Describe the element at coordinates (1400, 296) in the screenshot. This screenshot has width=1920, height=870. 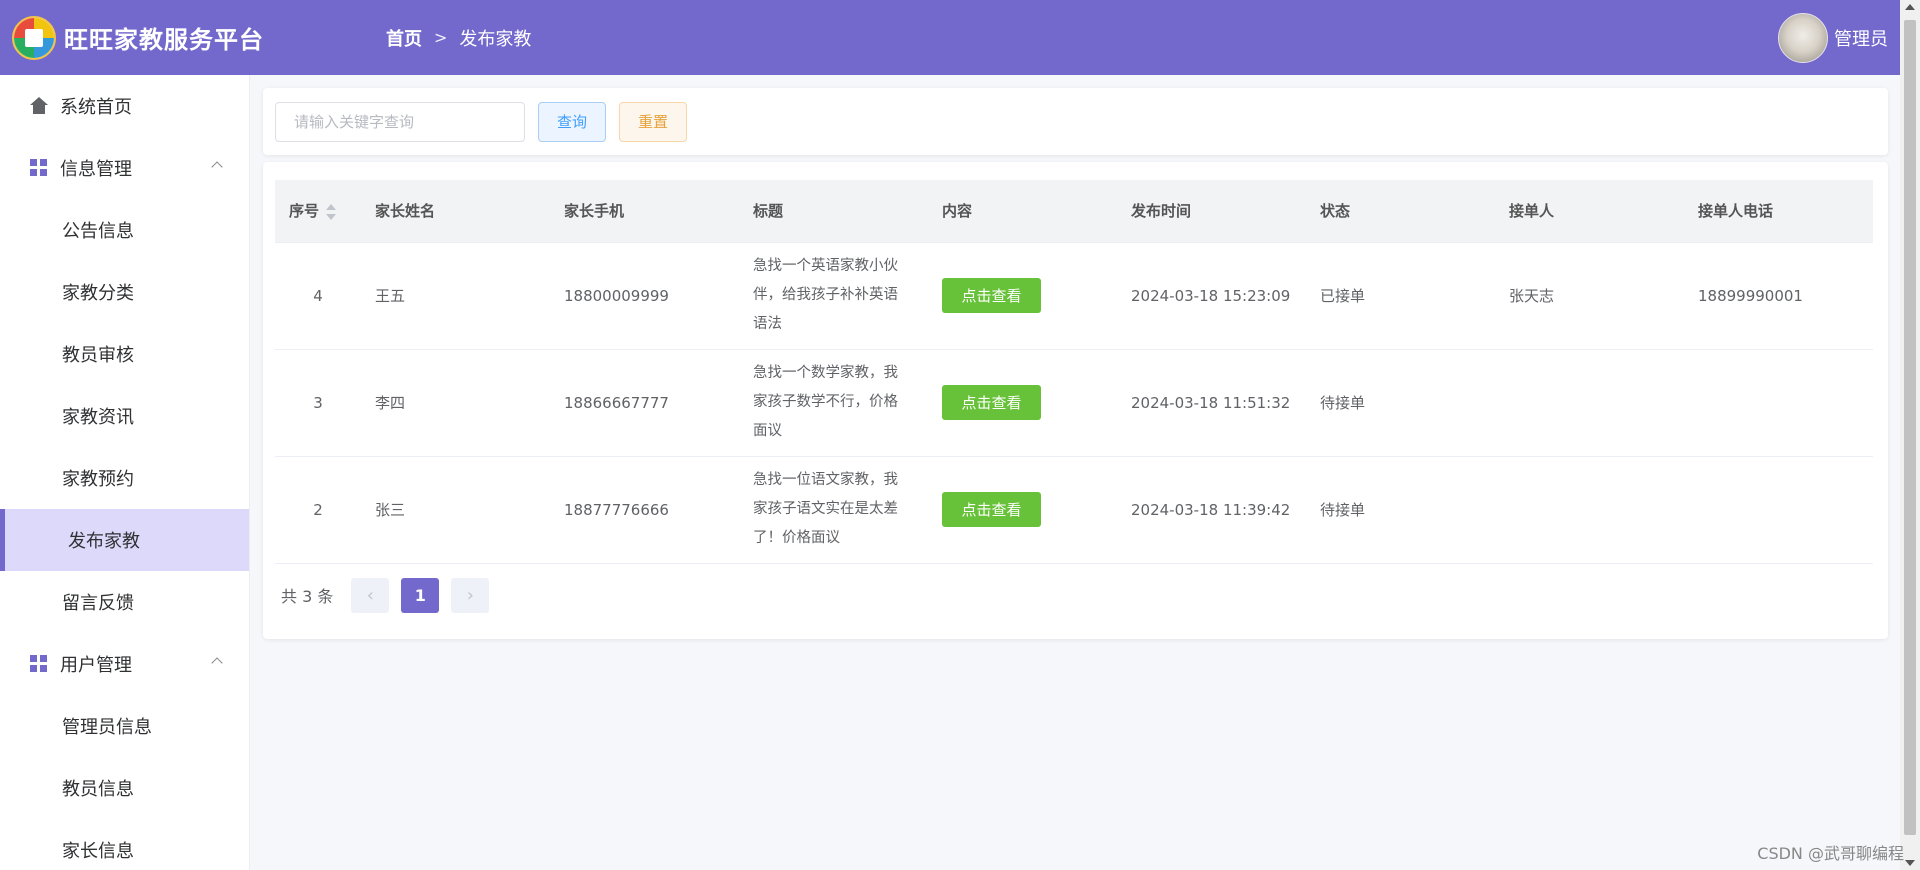
I see `cell-status: 已接单` at that location.